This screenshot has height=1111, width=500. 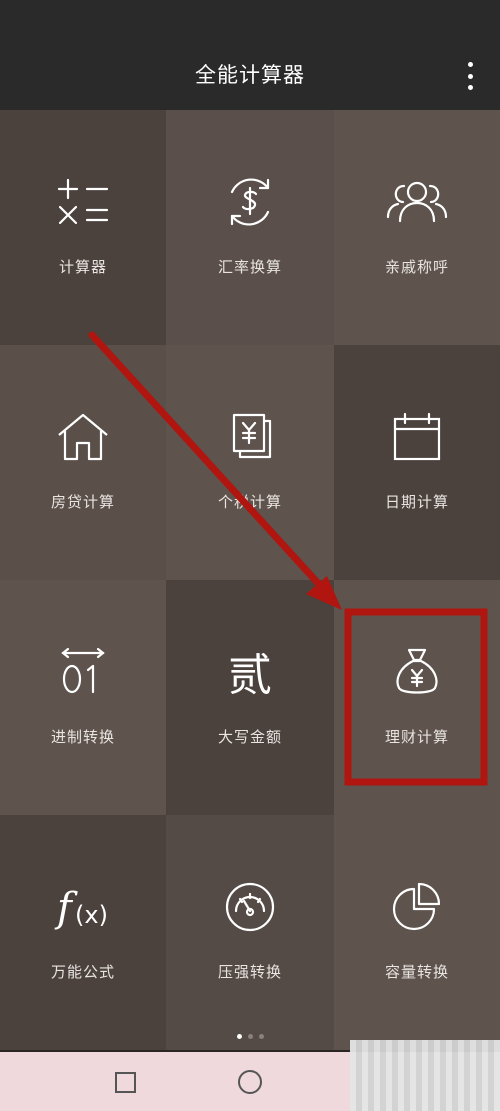 What do you see at coordinates (250, 202) in the screenshot?
I see `currency-exchange-icon` at bounding box center [250, 202].